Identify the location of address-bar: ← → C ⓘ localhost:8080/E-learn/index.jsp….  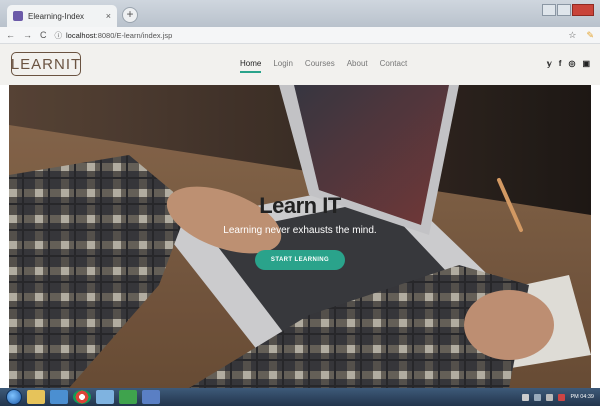
(300, 35).